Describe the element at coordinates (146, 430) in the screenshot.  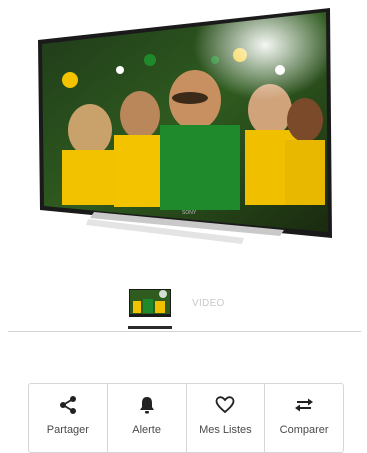
I see `alert-label: Alerte` at that location.